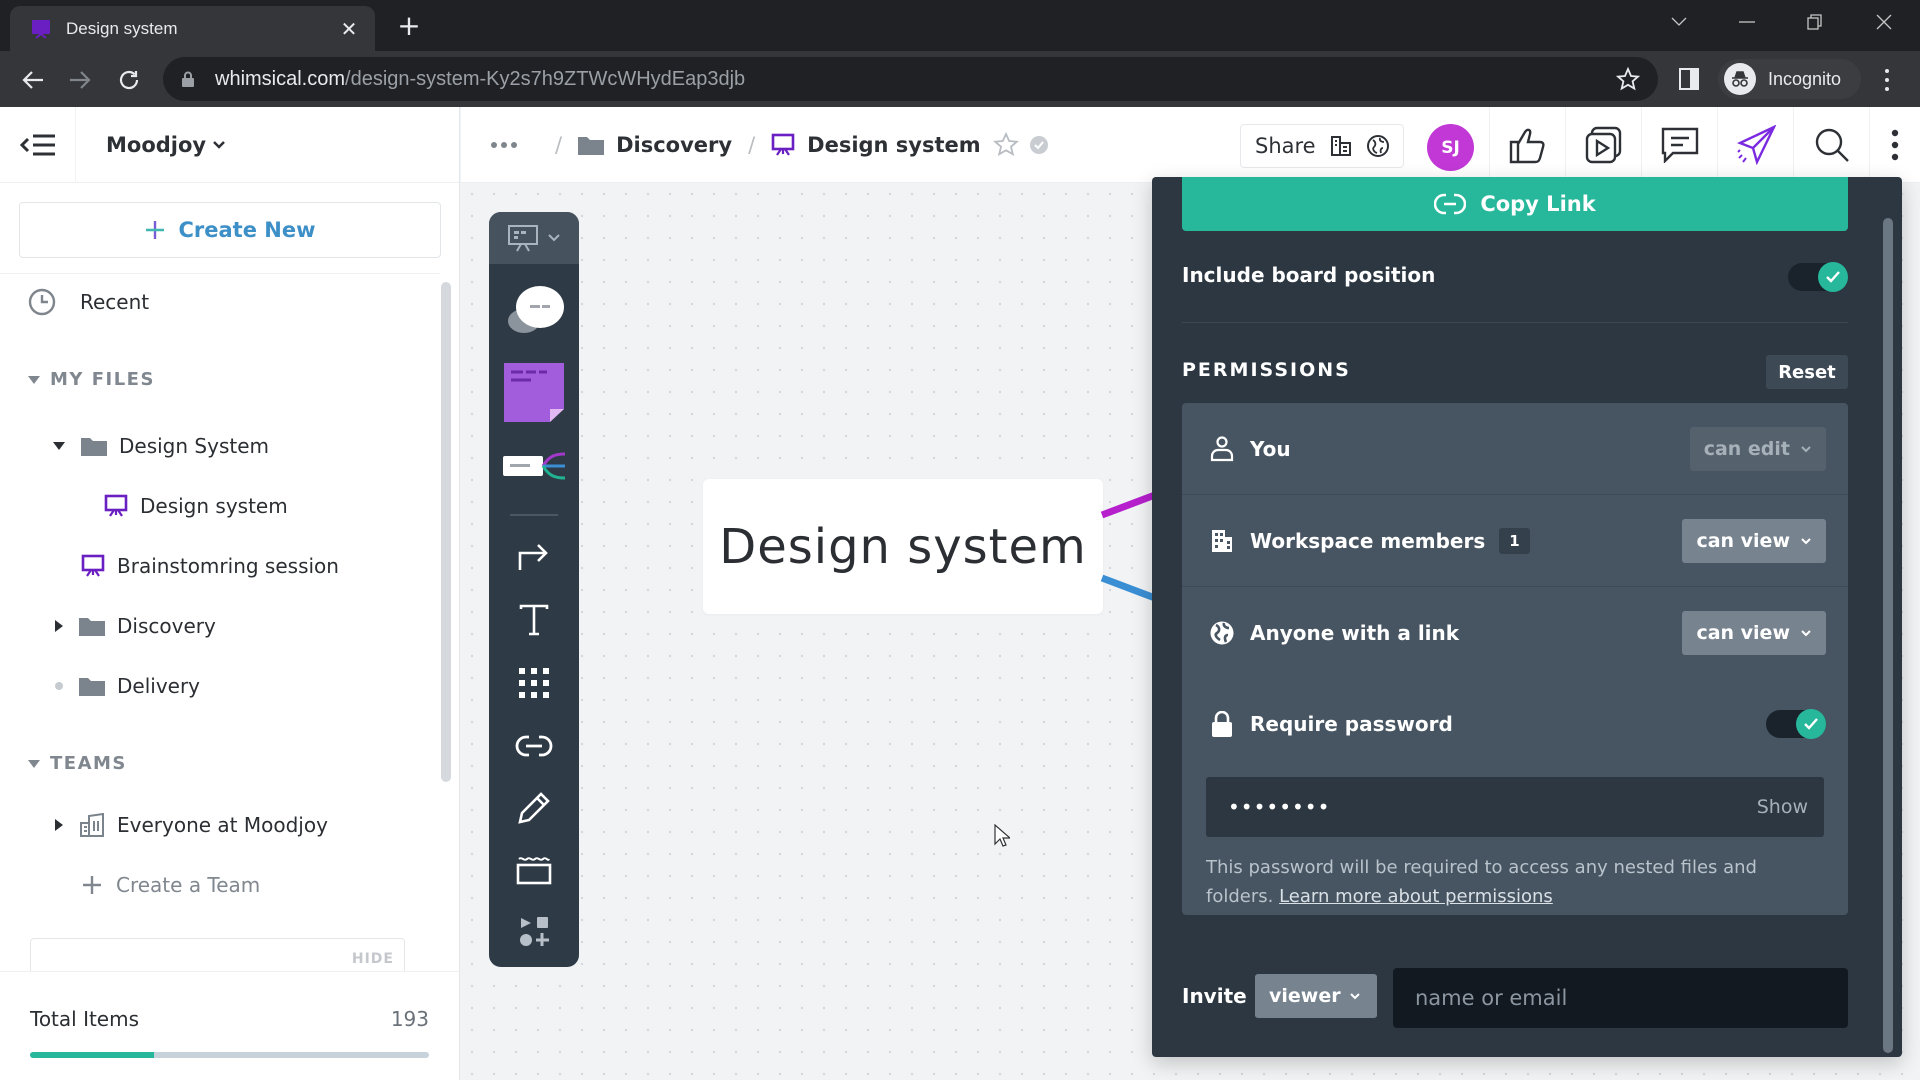  I want to click on send-button, so click(1755, 145).